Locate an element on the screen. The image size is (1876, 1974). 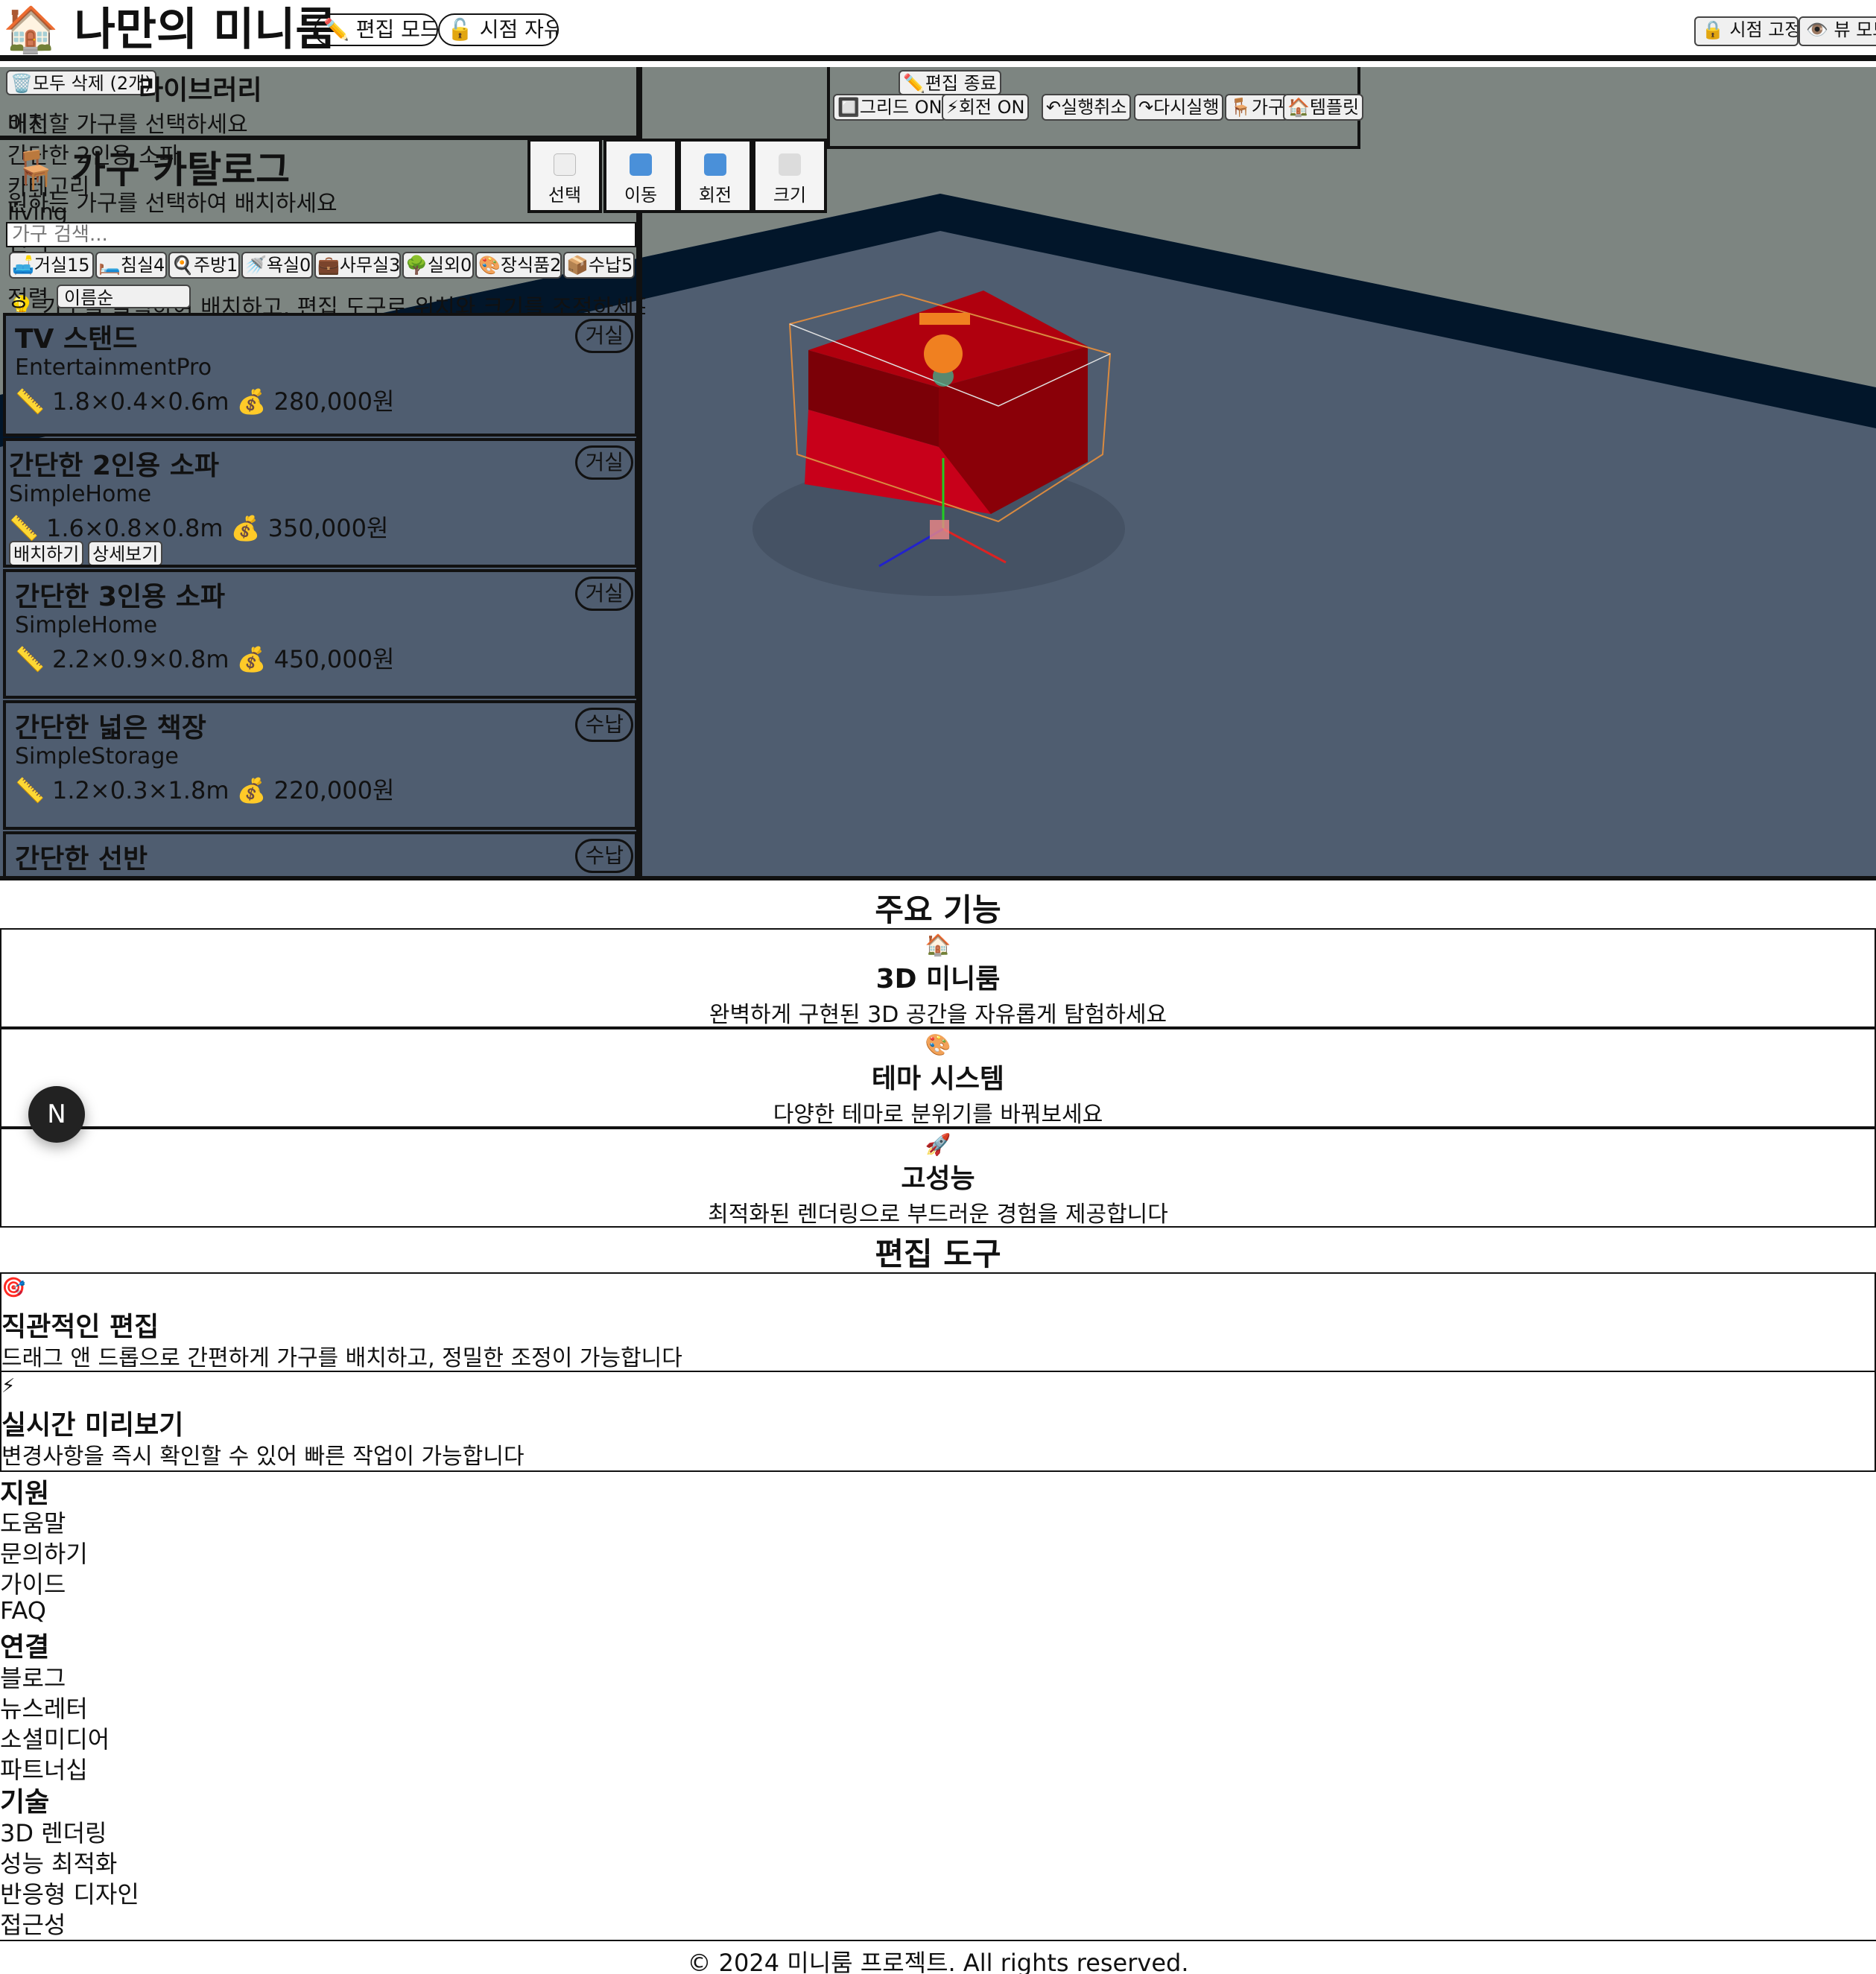
palette-icon: 🎨 is located at coordinates (938, 1044).